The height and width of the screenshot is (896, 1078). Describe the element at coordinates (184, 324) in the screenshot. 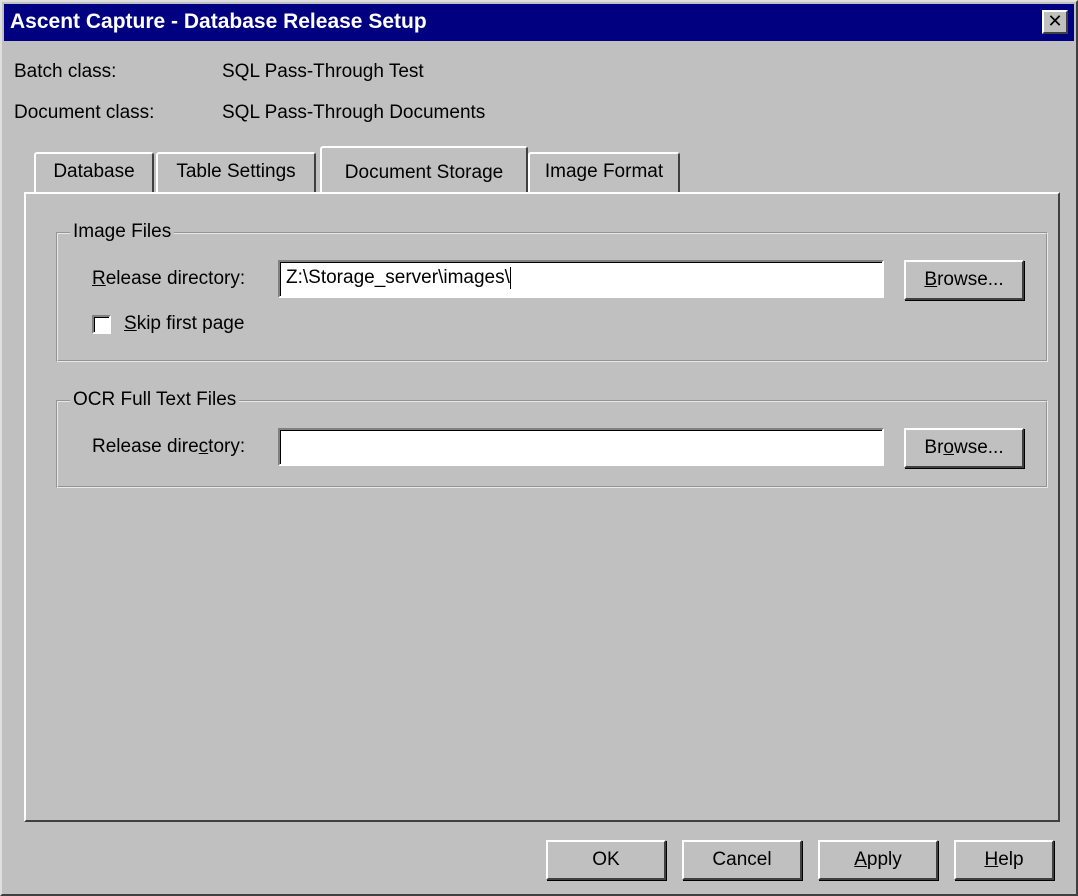

I see `skip-first-page-label: Skip first page` at that location.